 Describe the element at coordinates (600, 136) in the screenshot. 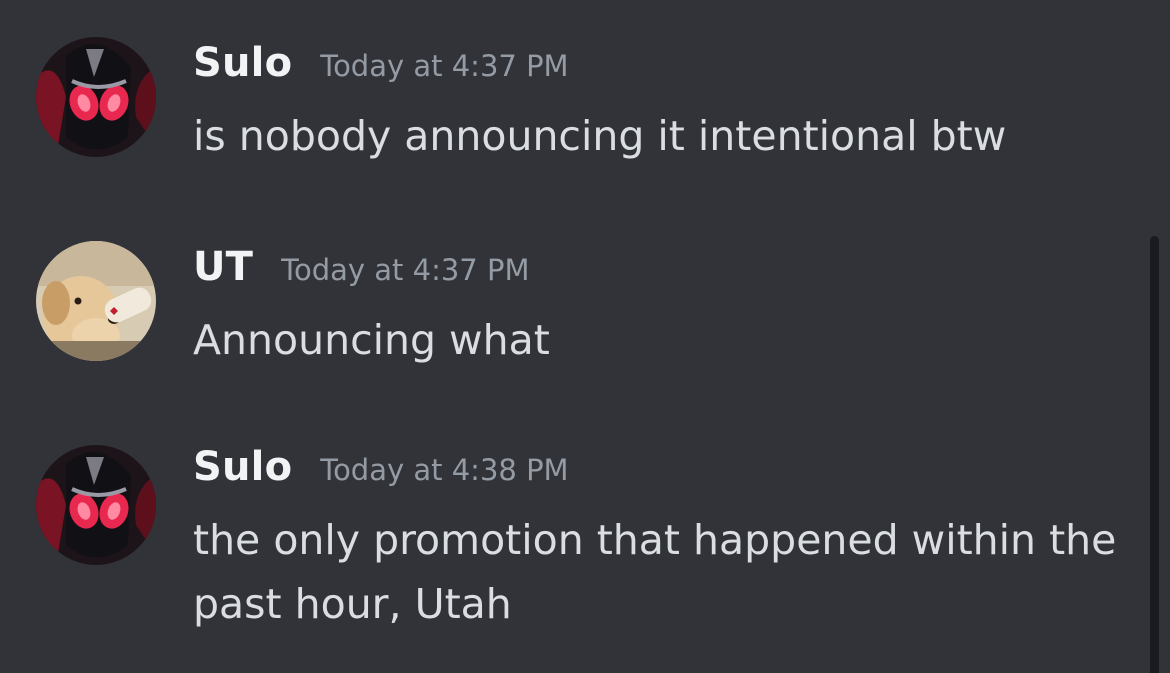

I see `message-text: is nobody announcing it intentional btw` at that location.